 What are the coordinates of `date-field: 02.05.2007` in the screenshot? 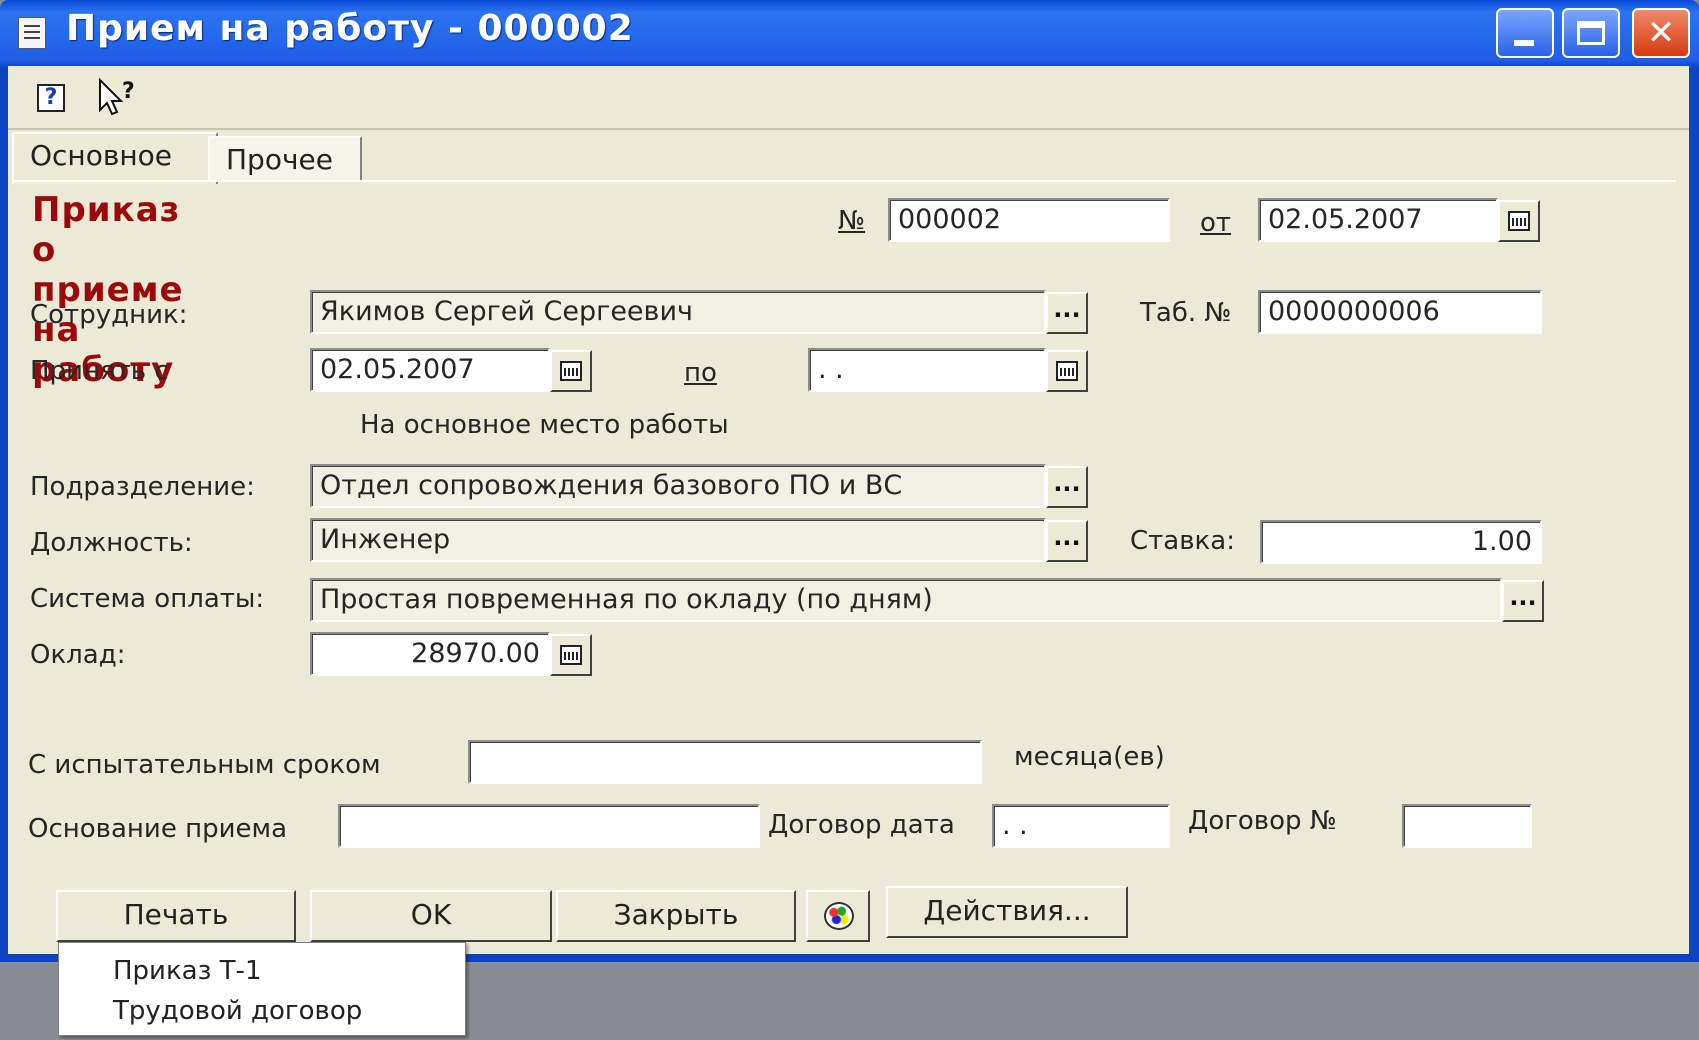 It's located at (1378, 220).